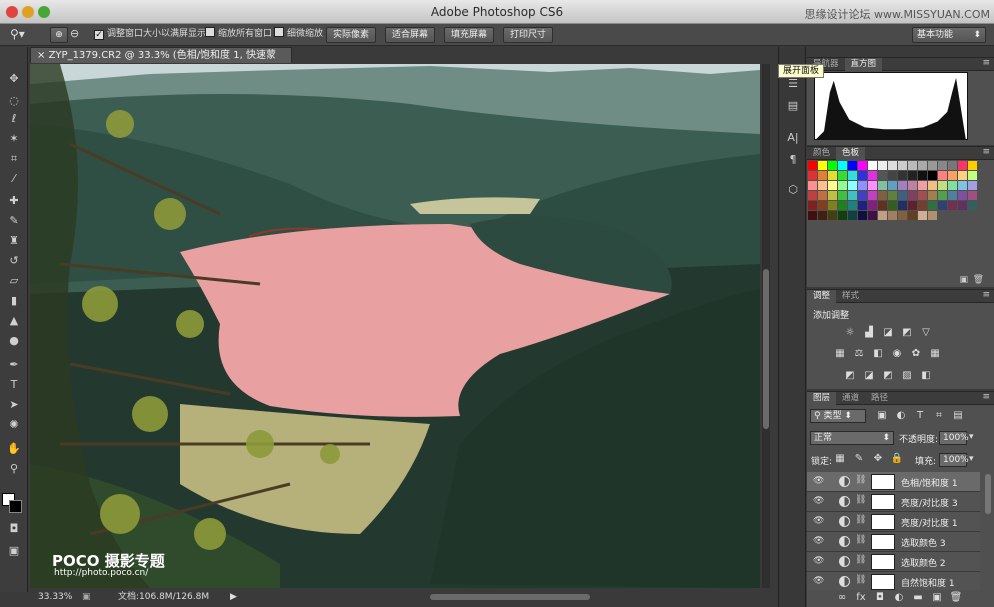 Image resolution: width=994 pixels, height=607 pixels. I want to click on panel-menu-icon: ≡, so click(986, 397).